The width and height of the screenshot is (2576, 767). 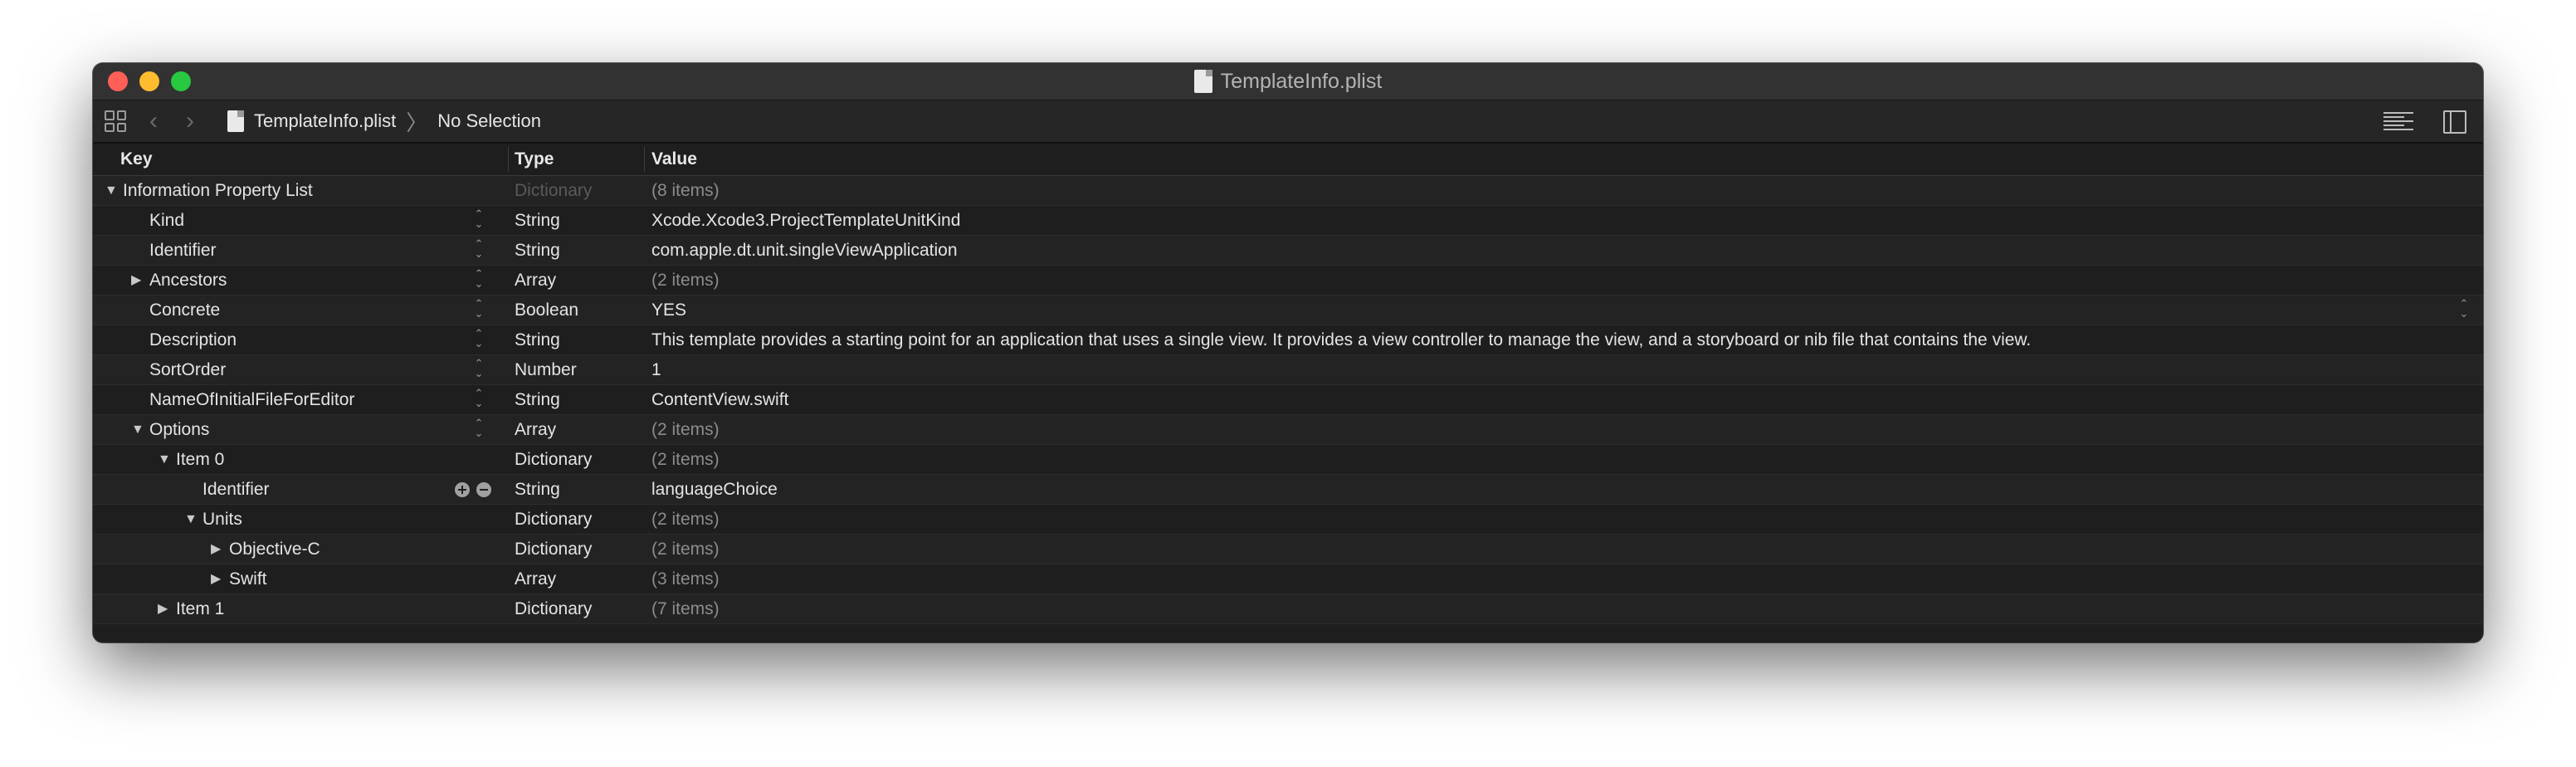 I want to click on file-icon, so click(x=236, y=121).